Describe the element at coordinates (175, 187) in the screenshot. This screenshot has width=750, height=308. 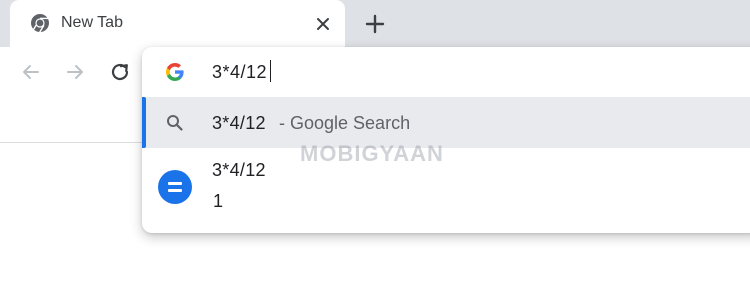
I see `calculator-icon` at that location.